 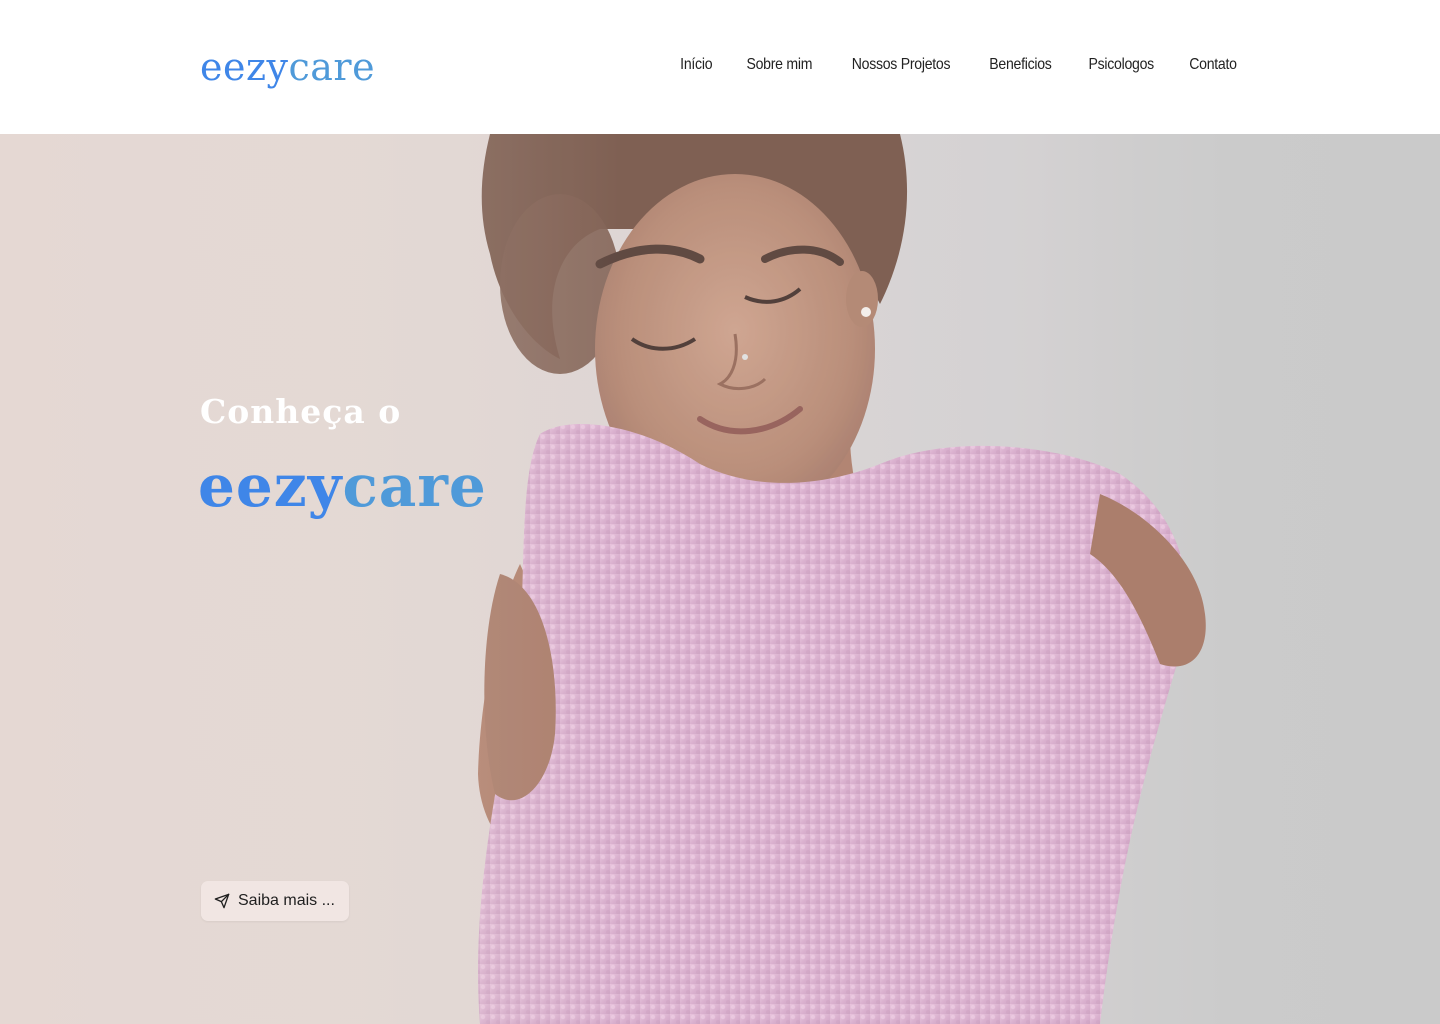 What do you see at coordinates (1121, 65) in the screenshot?
I see `nav-item-psicologos: Psicologos` at bounding box center [1121, 65].